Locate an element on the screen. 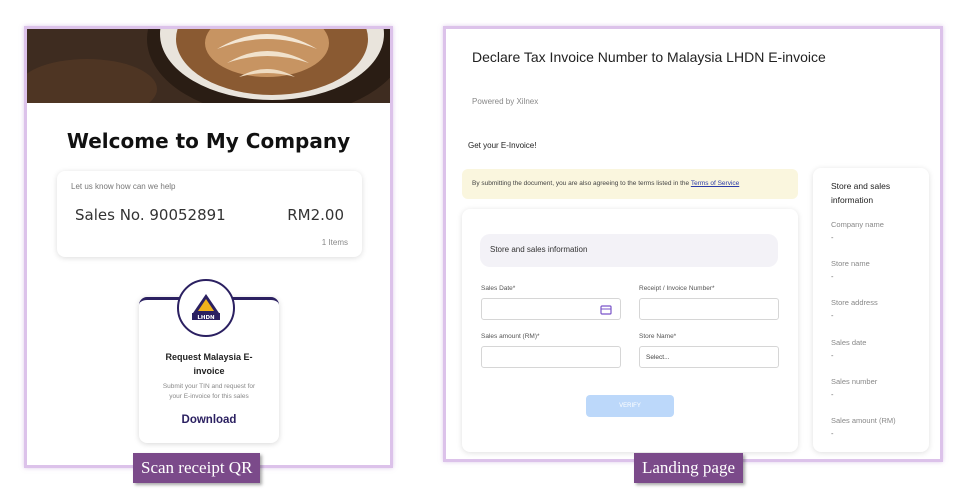  calendar-icon is located at coordinates (606, 310).